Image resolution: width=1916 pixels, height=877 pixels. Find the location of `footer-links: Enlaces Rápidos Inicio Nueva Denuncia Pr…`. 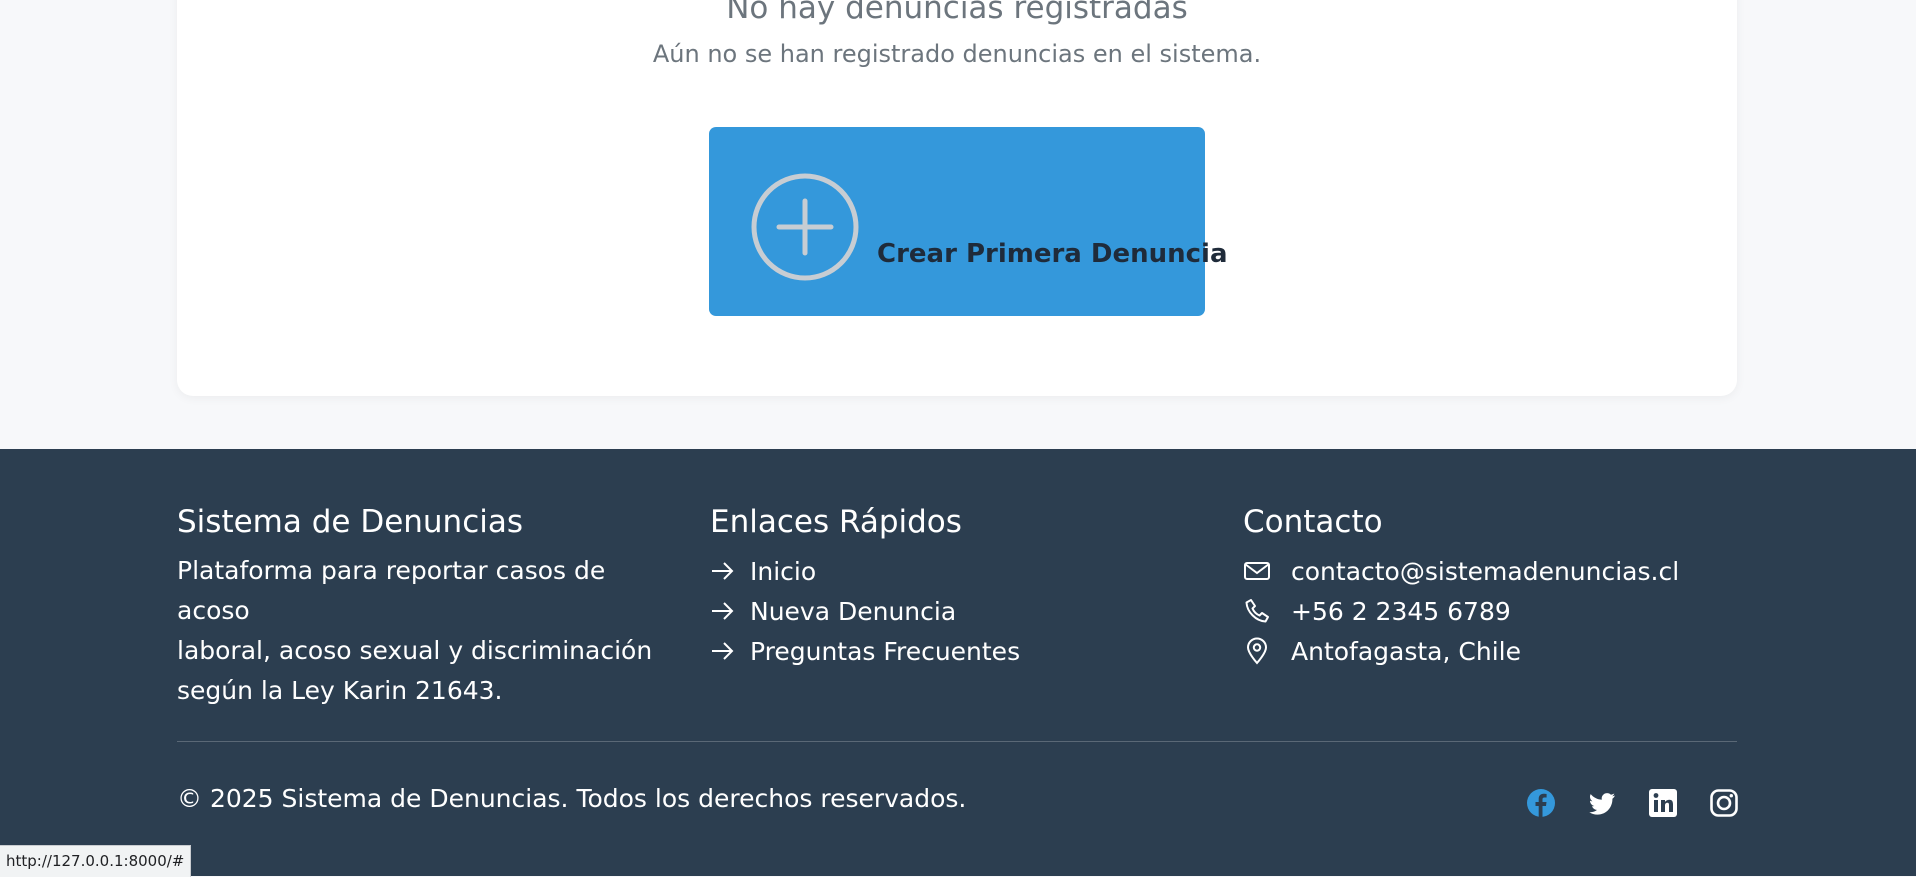

footer-links: Enlaces Rápidos Inicio Nueva Denuncia Pr… is located at coordinates (950, 586).